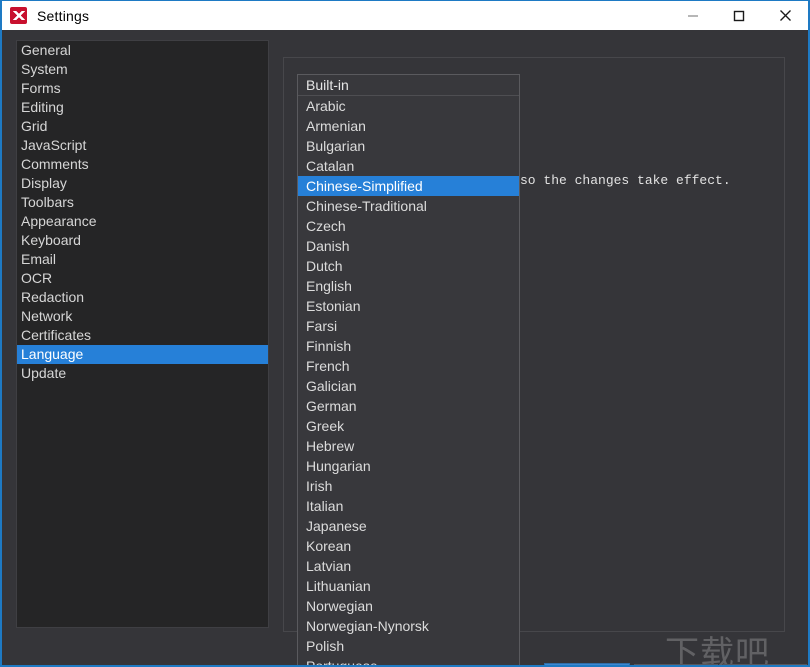 This screenshot has width=810, height=667. What do you see at coordinates (142, 88) in the screenshot?
I see `sidebar-item-forms: Forms` at bounding box center [142, 88].